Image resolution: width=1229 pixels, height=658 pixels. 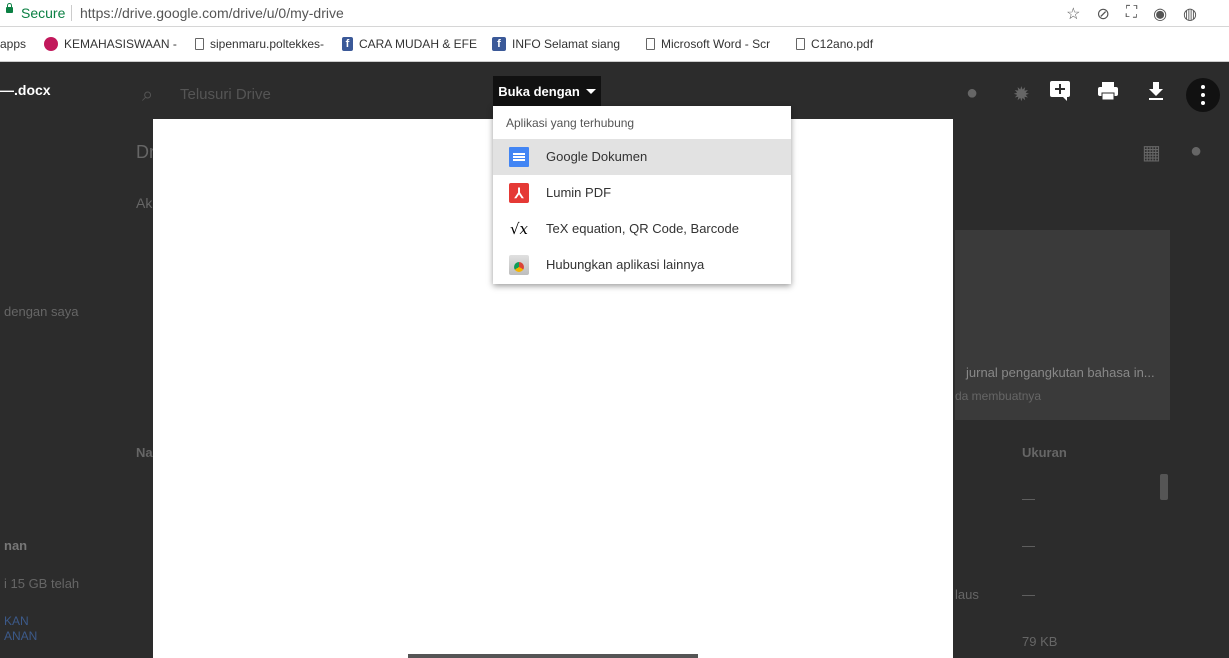 I want to click on menu-item-lumin-pdf: ⅄ Lumin PDF, so click(x=642, y=193).